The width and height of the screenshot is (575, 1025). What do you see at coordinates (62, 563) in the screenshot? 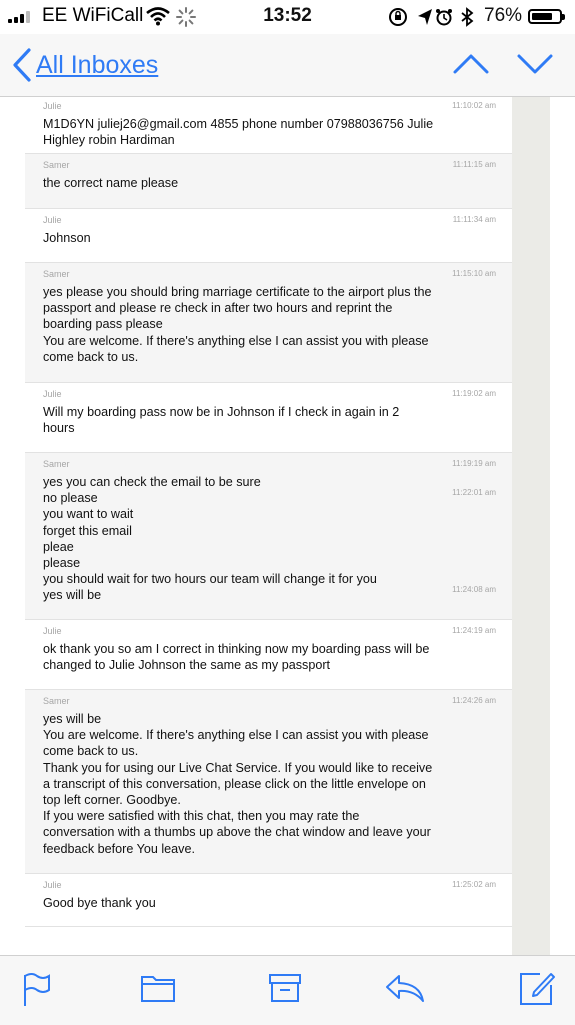
I see `message-line: please` at bounding box center [62, 563].